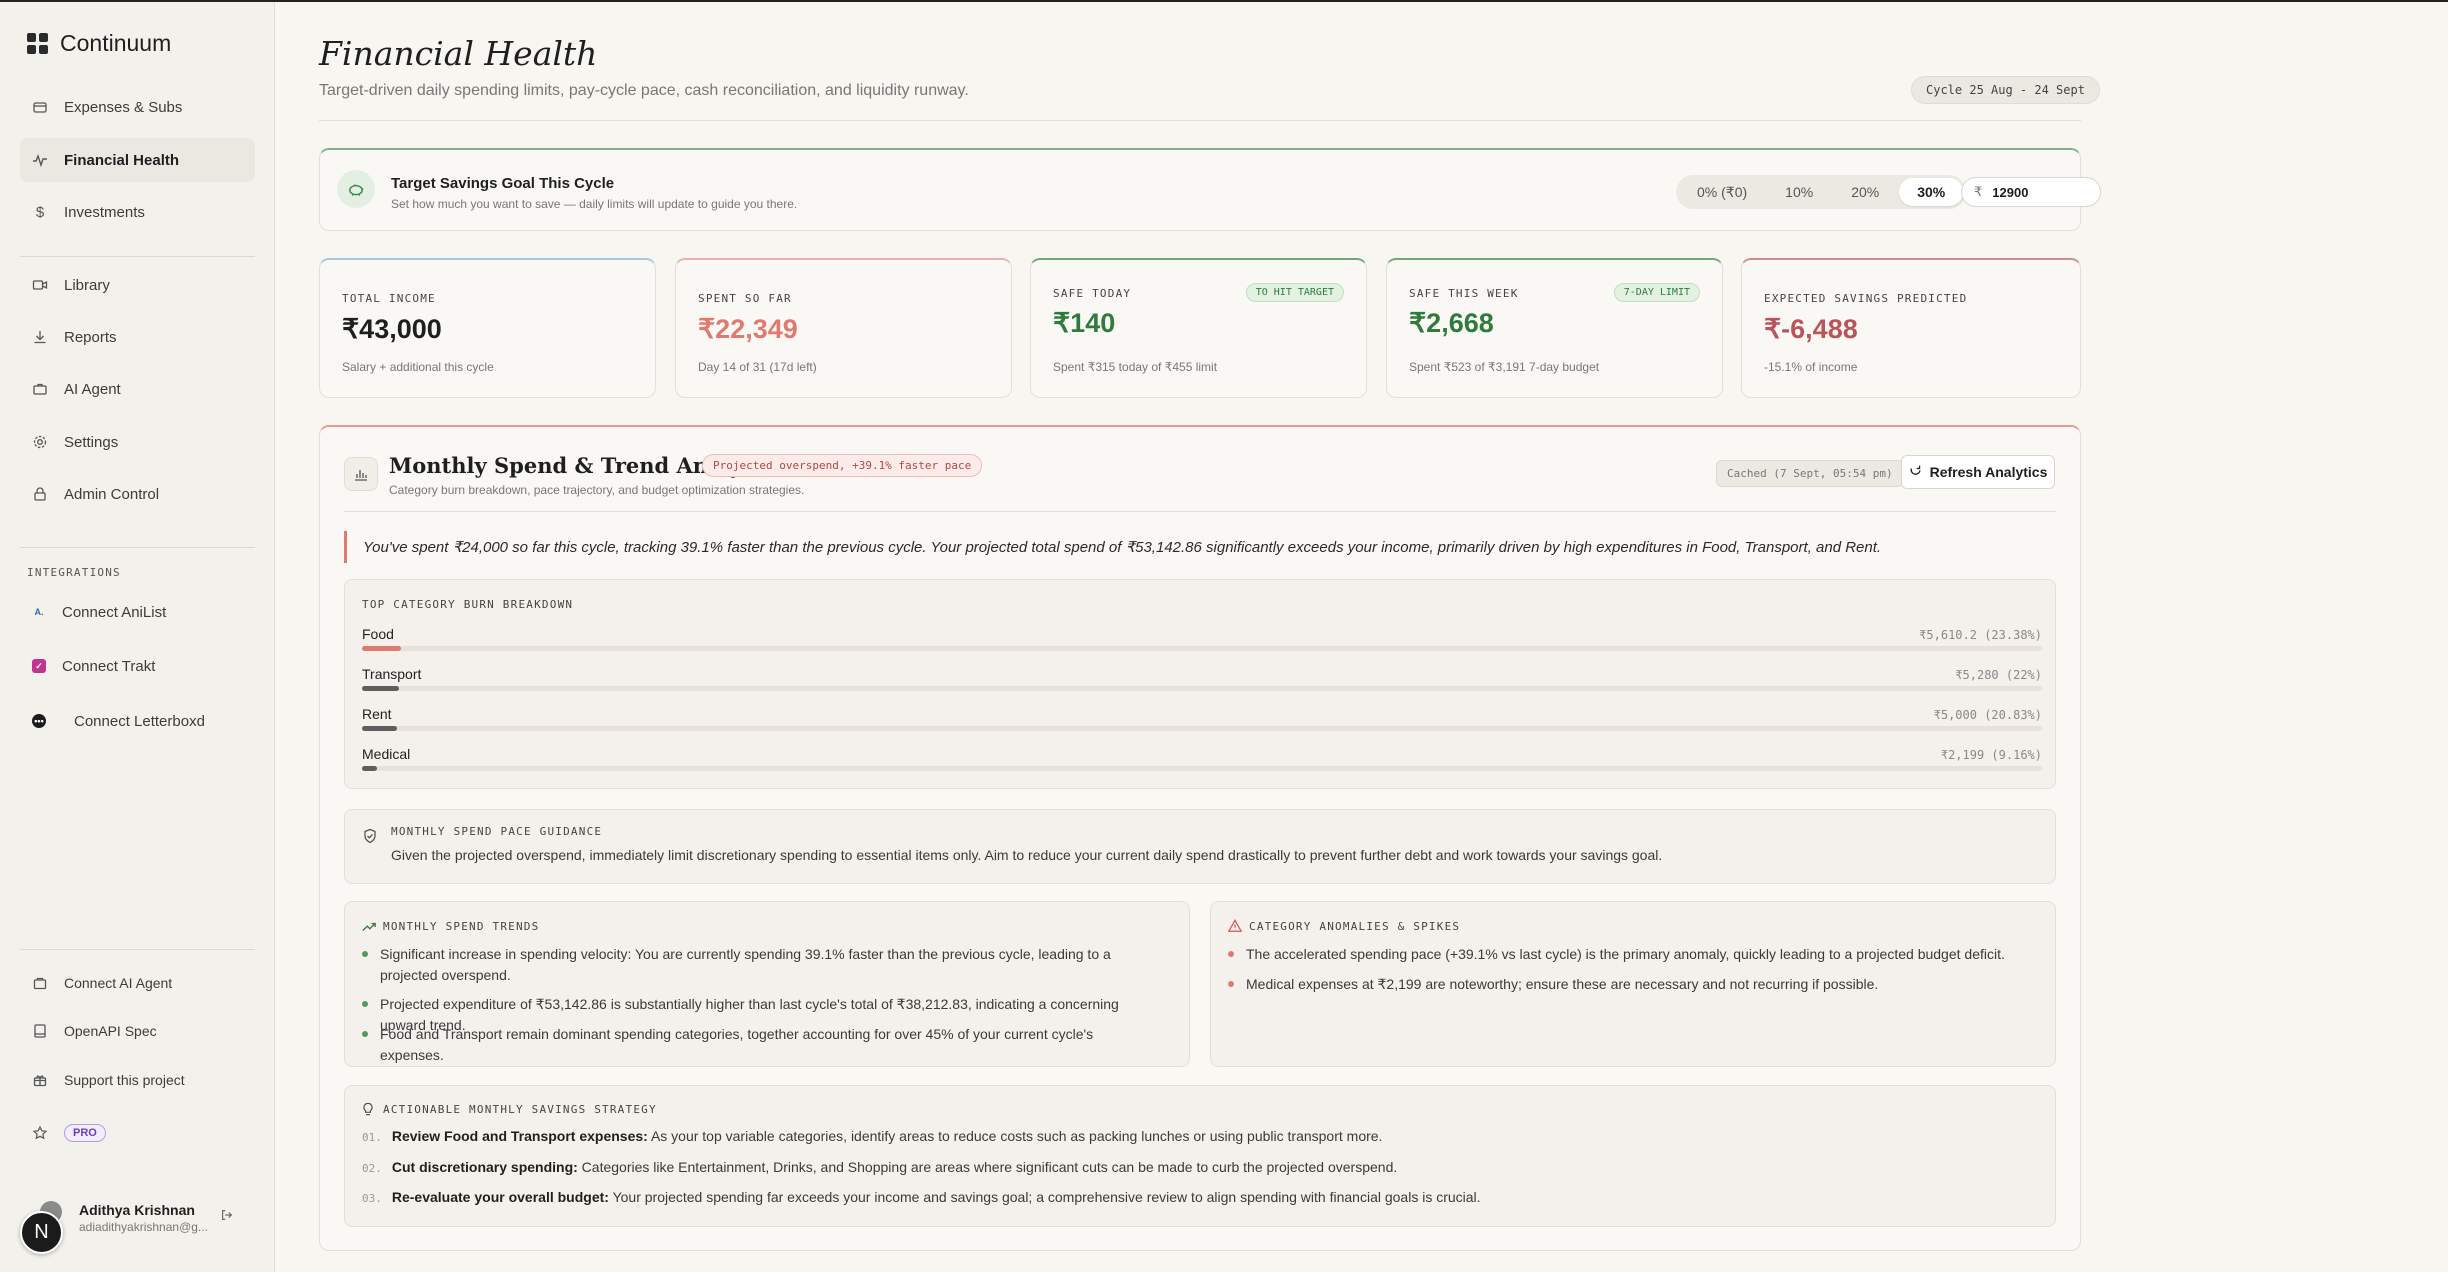 This screenshot has width=2448, height=1272. Describe the element at coordinates (1987, 715) in the screenshot. I see `burn-amount: ₹5,000 (20.83%)` at that location.